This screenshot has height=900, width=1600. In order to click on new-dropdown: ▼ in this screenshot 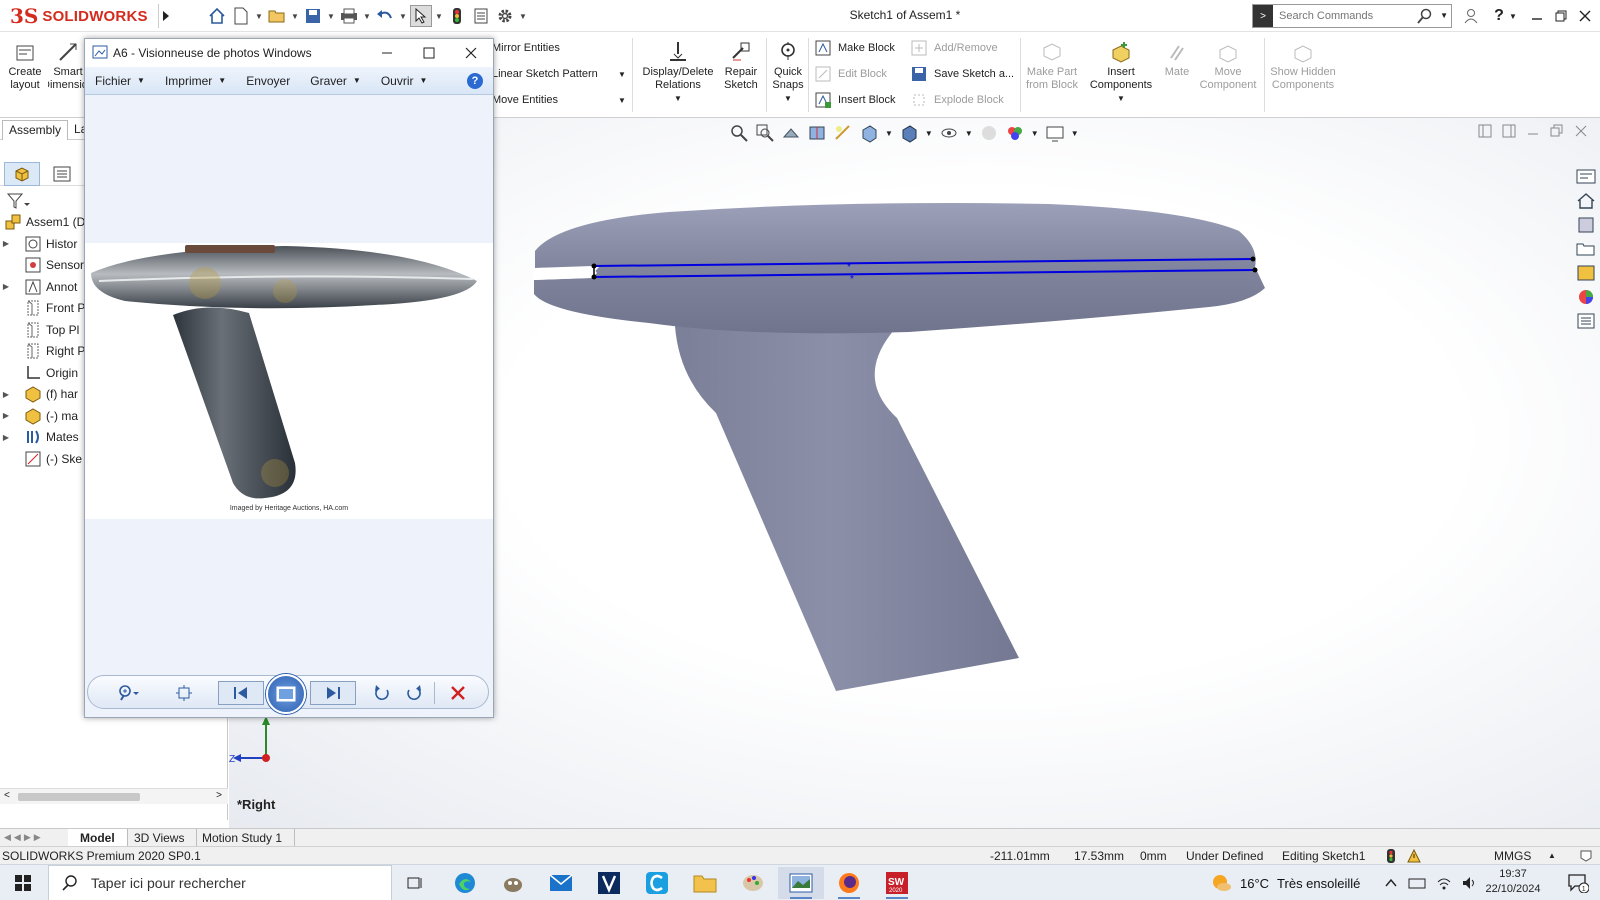, I will do `click(259, 16)`.